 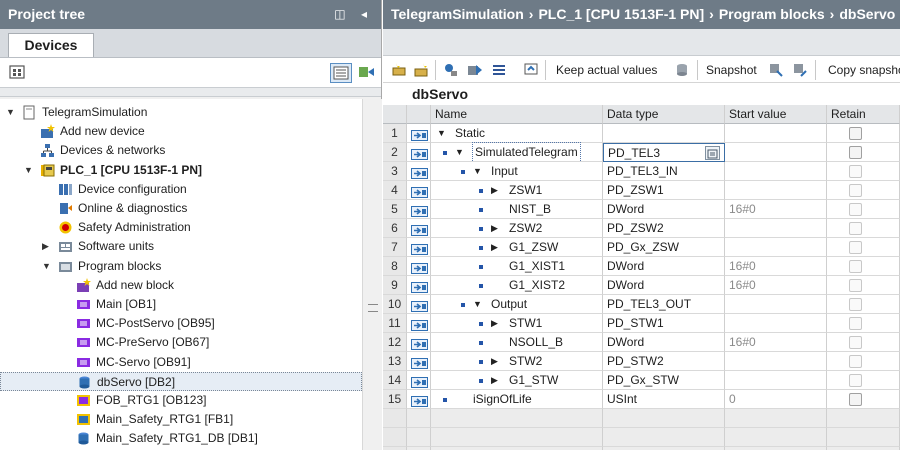 What do you see at coordinates (51, 45) in the screenshot?
I see `tab-devices: Devices` at bounding box center [51, 45].